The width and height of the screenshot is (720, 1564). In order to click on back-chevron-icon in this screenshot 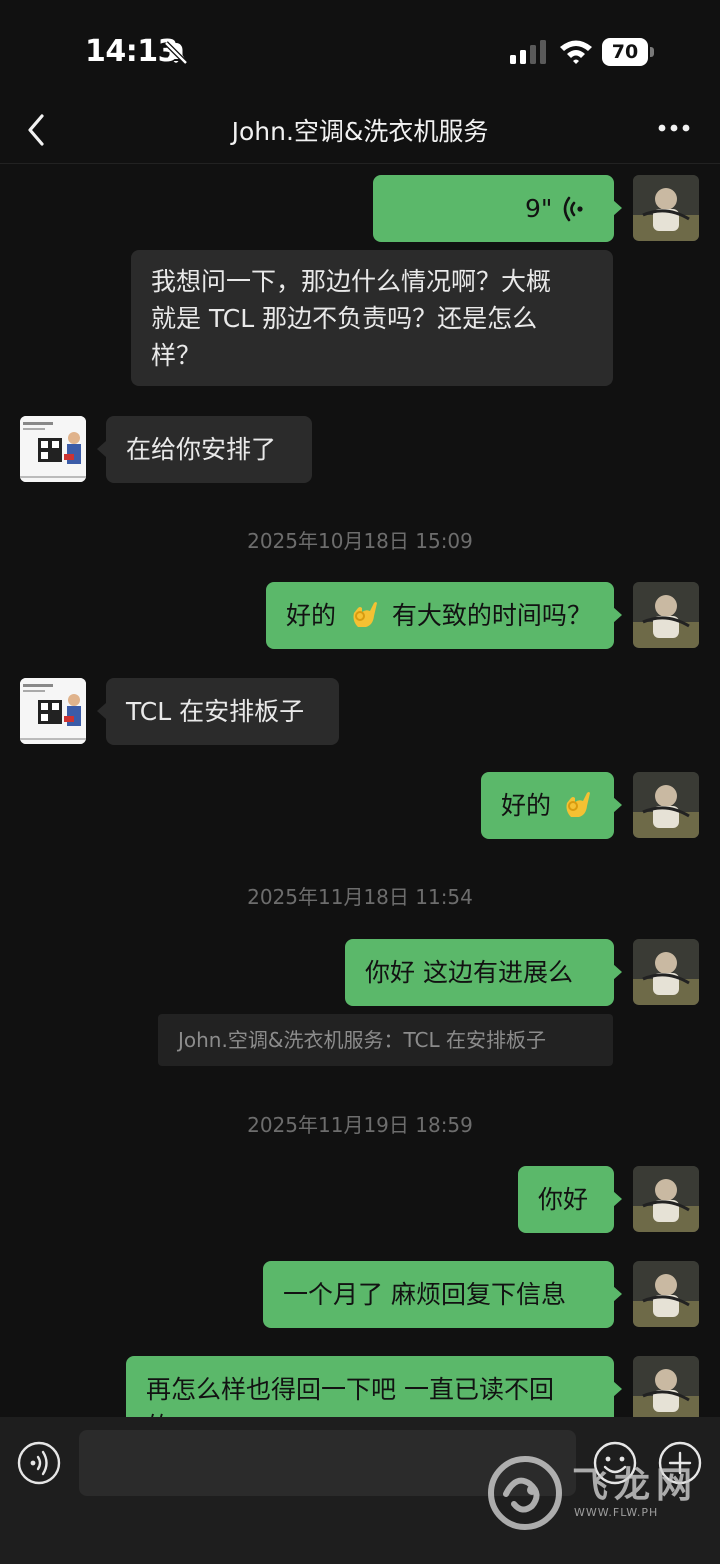, I will do `click(37, 130)`.